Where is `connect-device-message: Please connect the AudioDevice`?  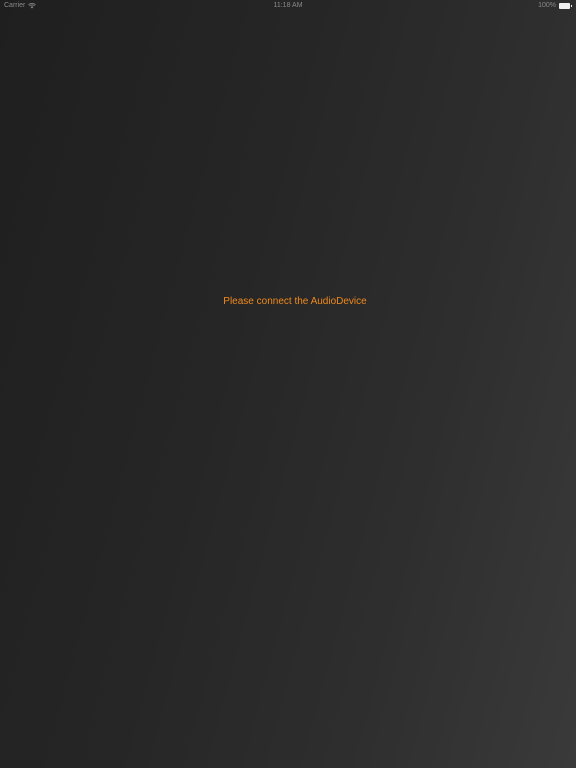
connect-device-message: Please connect the AudioDevice is located at coordinates (295, 301).